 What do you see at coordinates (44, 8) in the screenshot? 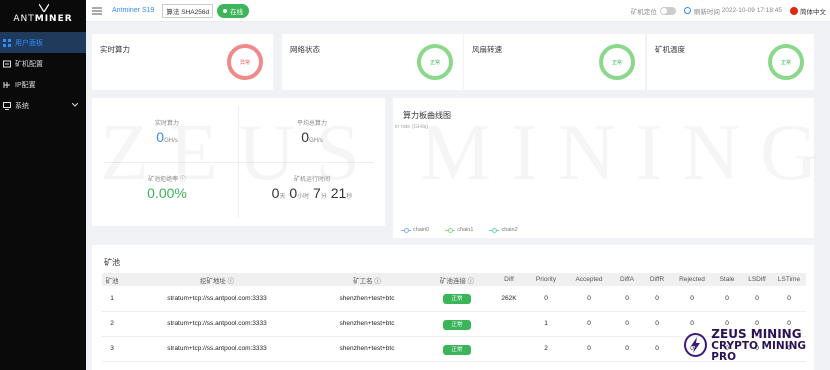
I see `logo-mark-icon` at bounding box center [44, 8].